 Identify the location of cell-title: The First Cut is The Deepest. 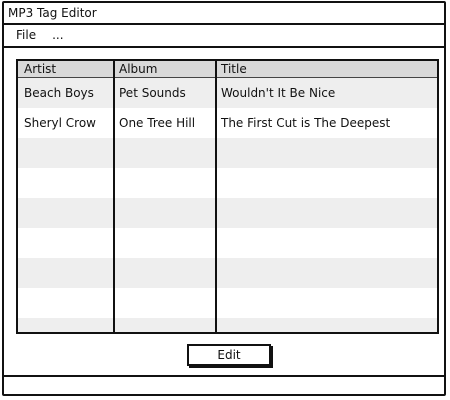
(306, 123).